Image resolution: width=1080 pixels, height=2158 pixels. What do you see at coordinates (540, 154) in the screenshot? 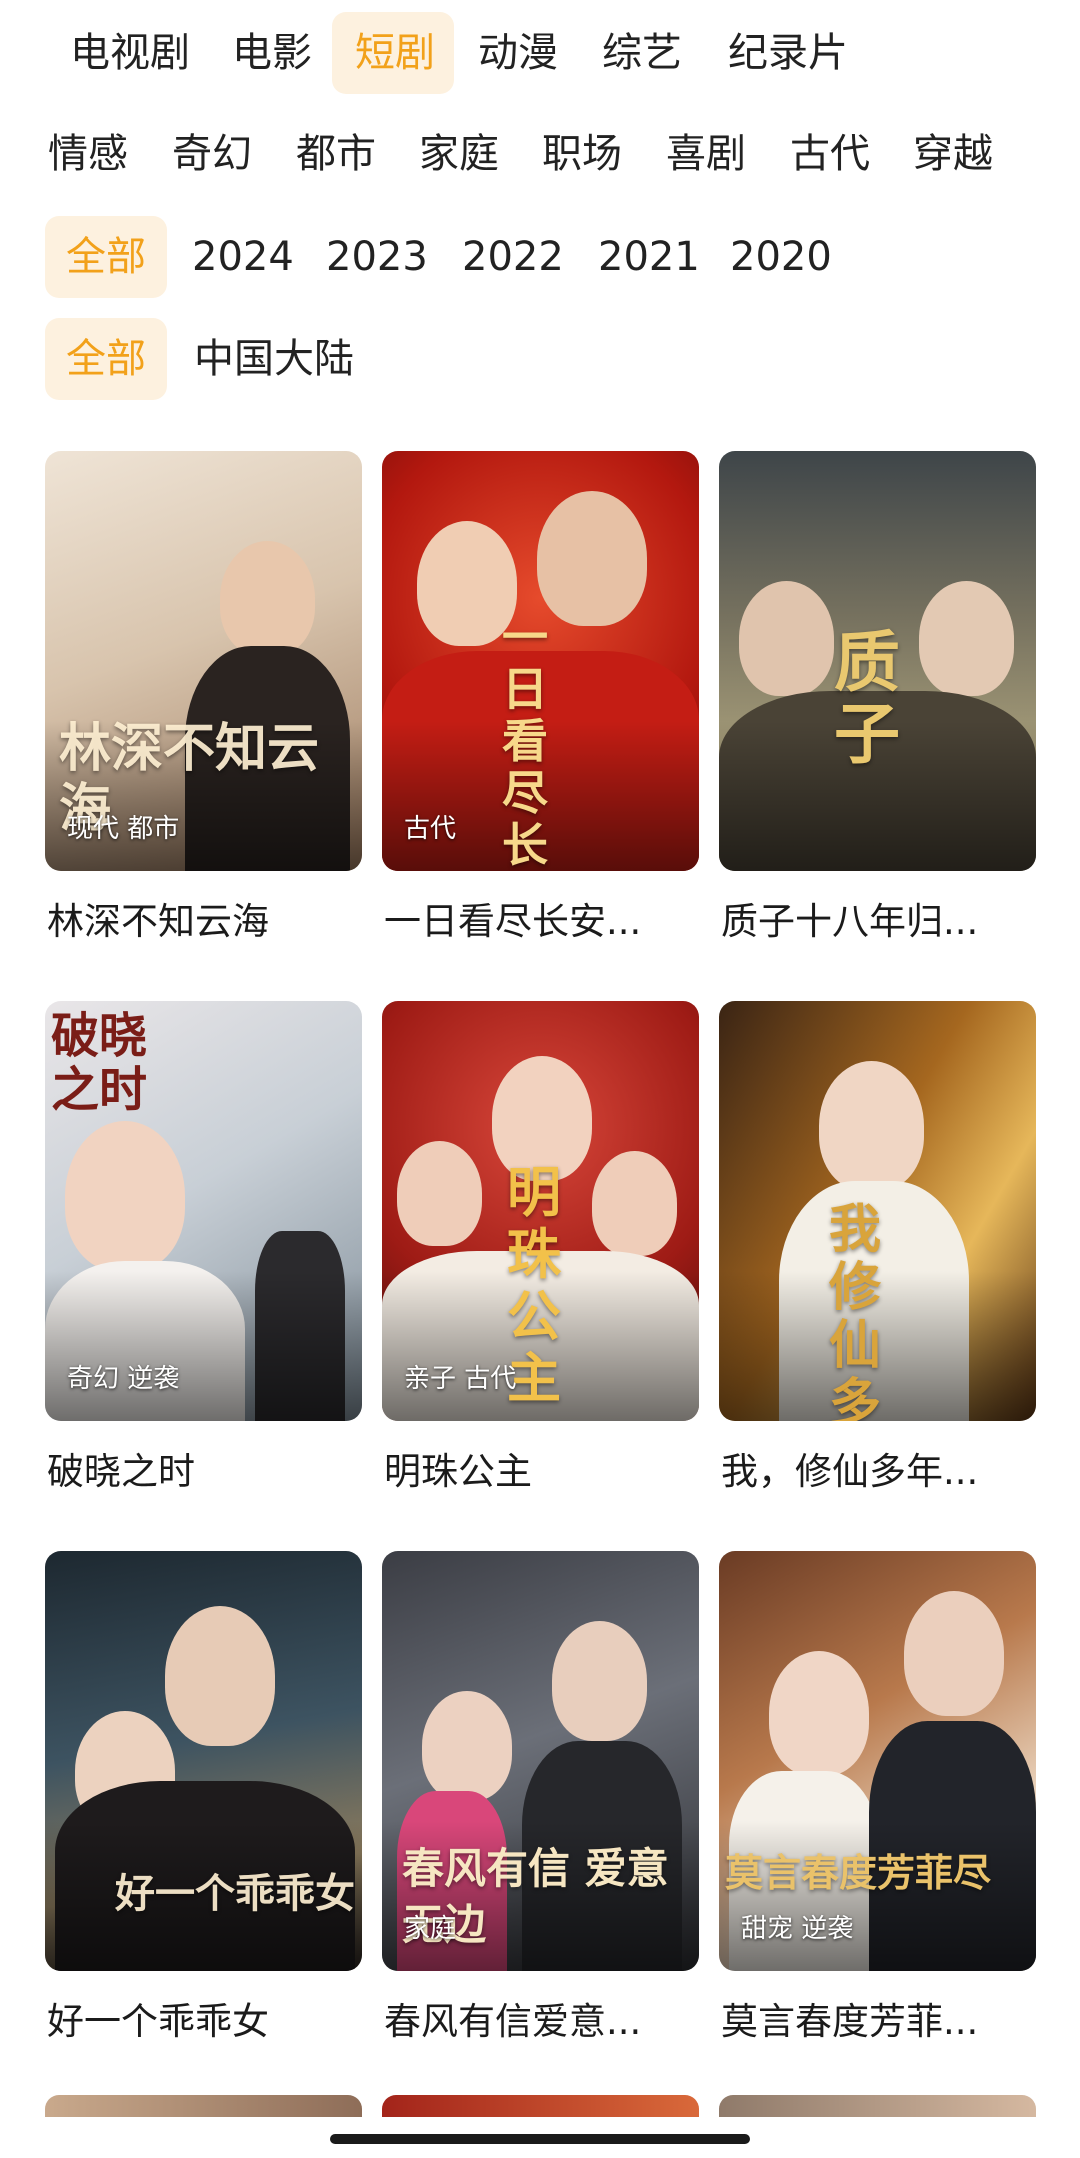
I see `genre-filters: 情感 奇幻 都市 家庭 职场 喜剧 古代 穿越` at bounding box center [540, 154].